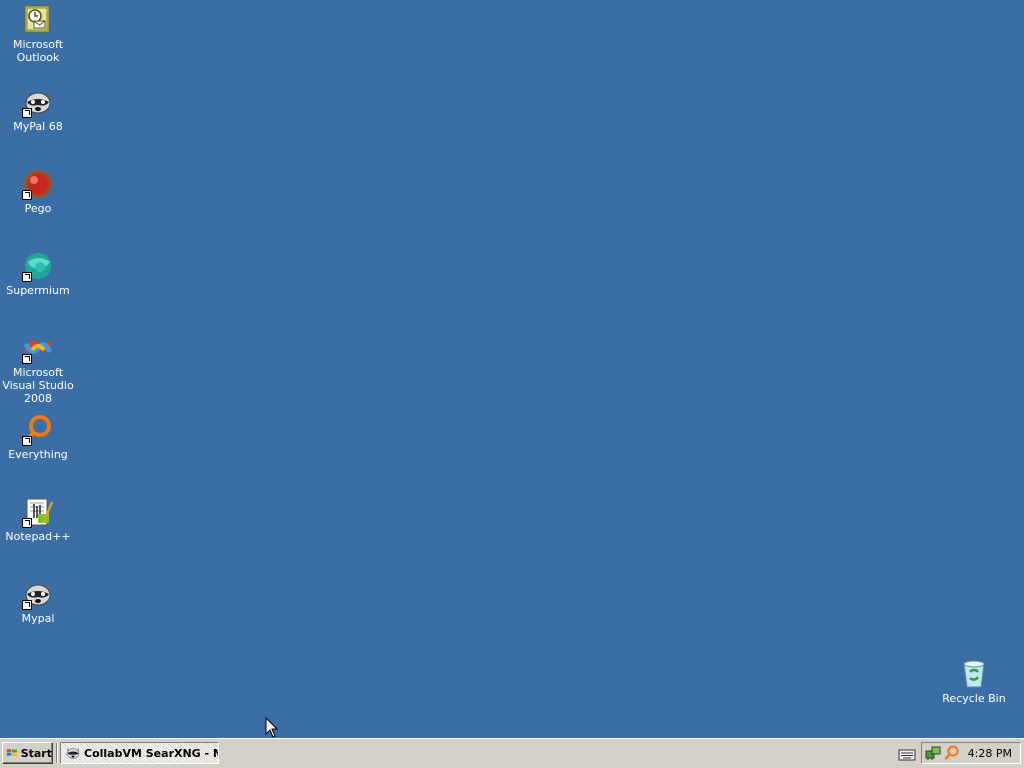  What do you see at coordinates (933, 753) in the screenshot?
I see `network-icon` at bounding box center [933, 753].